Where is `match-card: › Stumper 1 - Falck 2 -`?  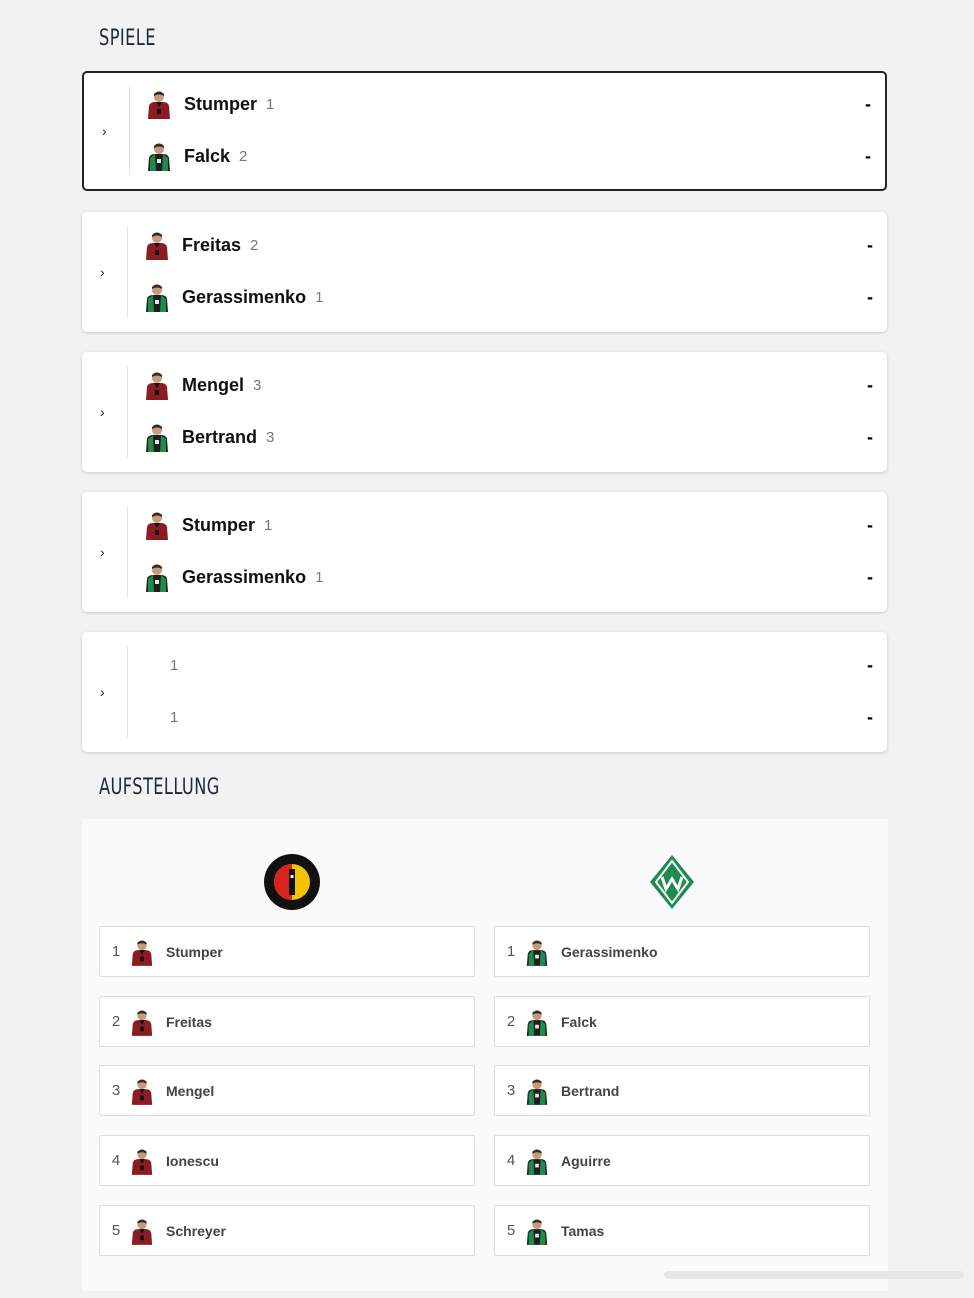 match-card: › Stumper 1 - Falck 2 - is located at coordinates (484, 131).